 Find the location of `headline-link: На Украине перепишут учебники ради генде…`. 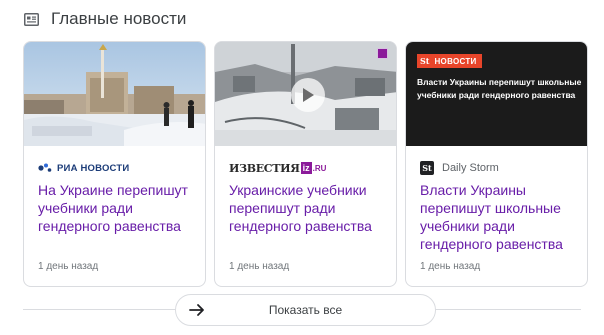

headline-link: На Украине перепишут учебники ради генде… is located at coordinates (117, 208).